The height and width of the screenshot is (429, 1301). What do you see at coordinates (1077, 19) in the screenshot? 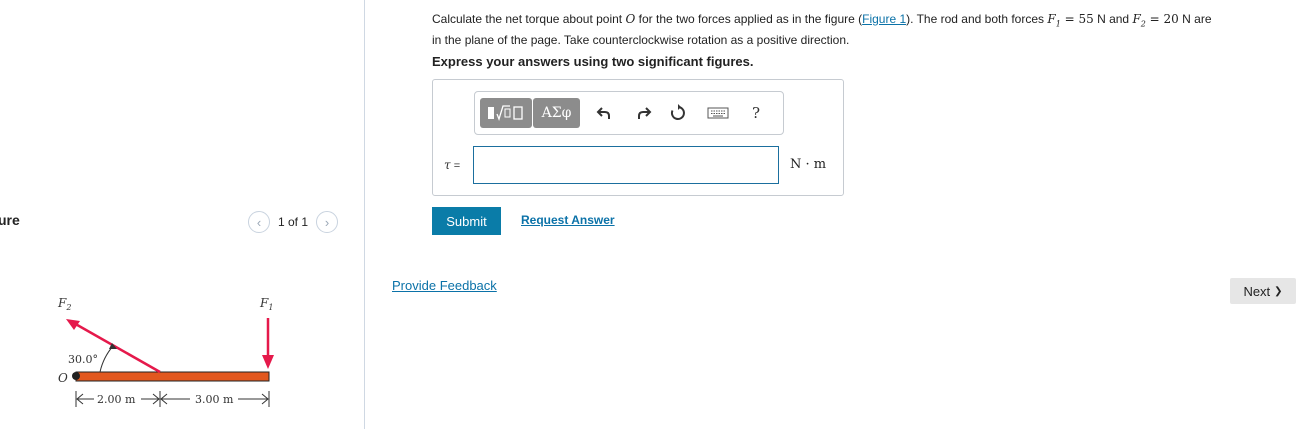
I see `f1-value: = 55` at bounding box center [1077, 19].